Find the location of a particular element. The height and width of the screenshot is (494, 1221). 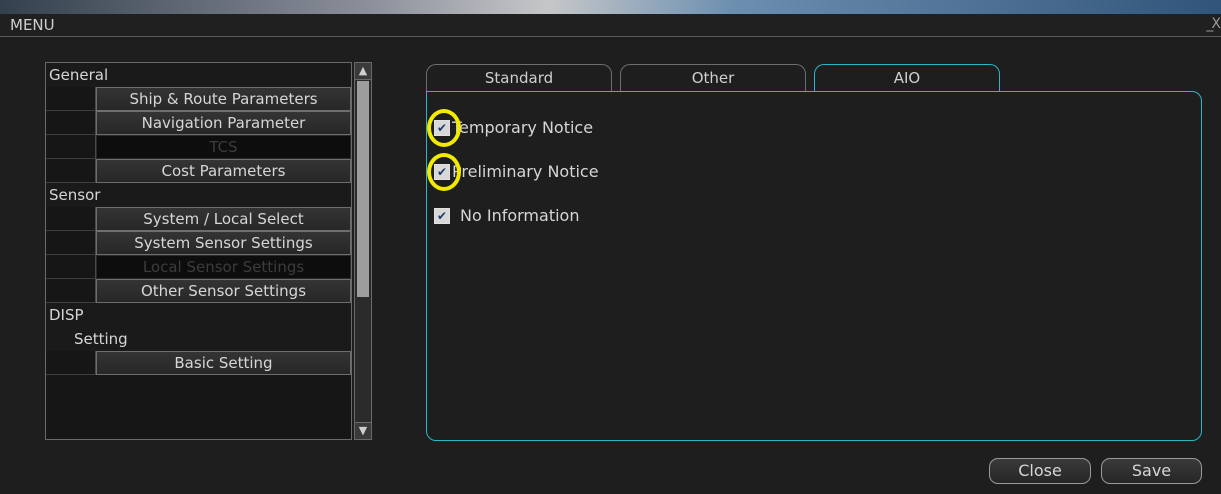

scroll-up-icon: ▲ is located at coordinates (363, 71).